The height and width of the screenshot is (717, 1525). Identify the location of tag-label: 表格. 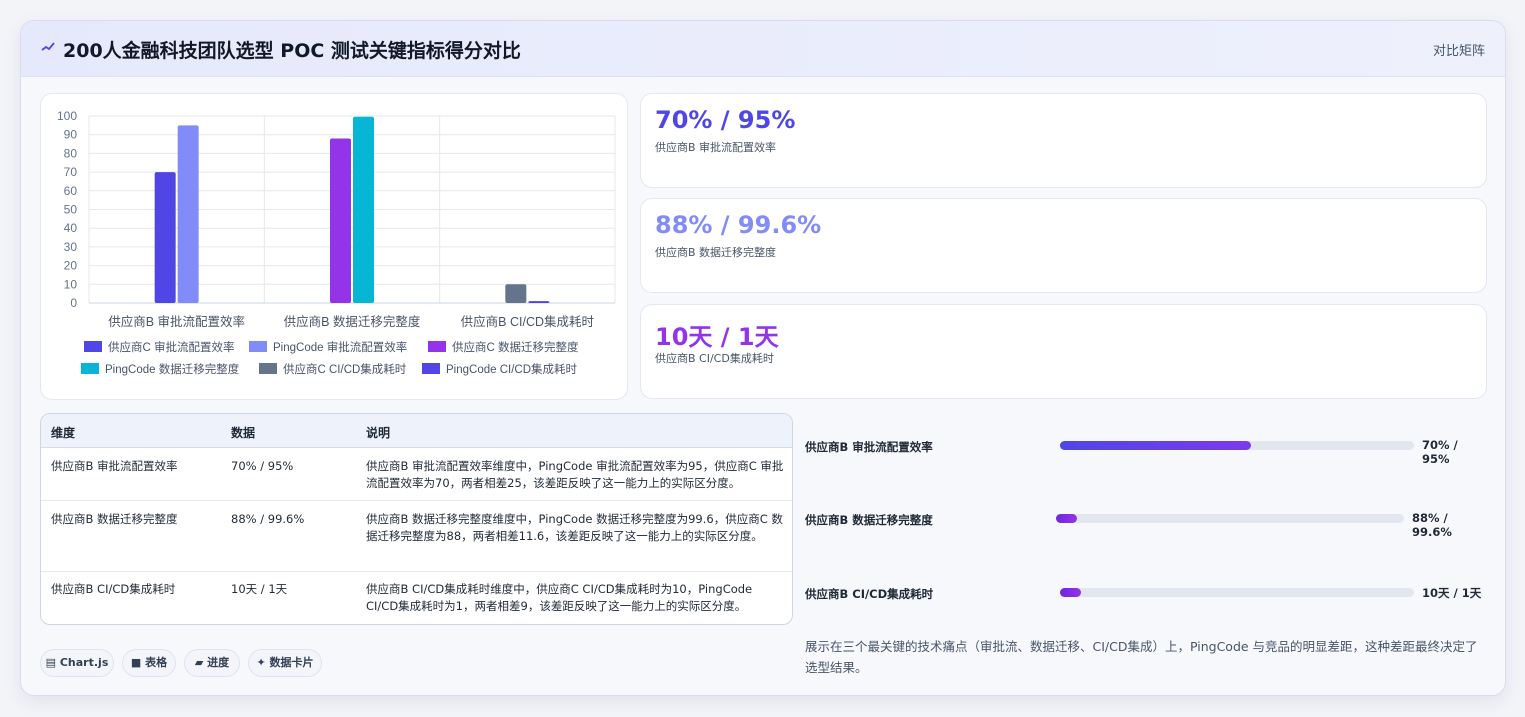
(156, 662).